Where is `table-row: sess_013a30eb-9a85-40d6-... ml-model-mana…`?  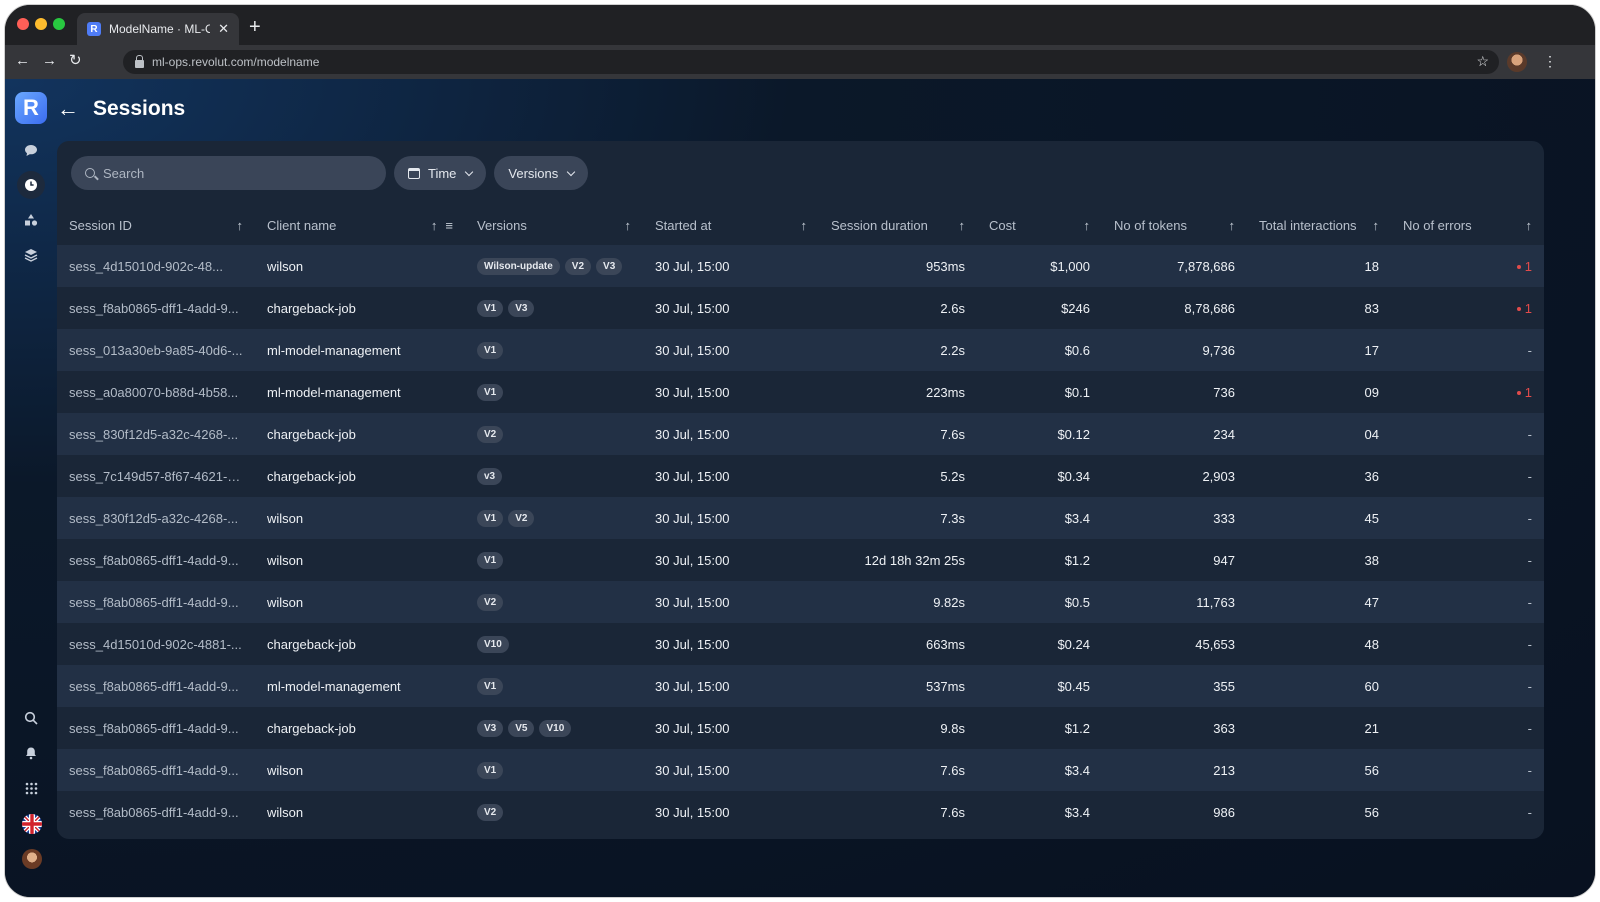
table-row: sess_013a30eb-9a85-40d6-... ml-model-mana… is located at coordinates (800, 350).